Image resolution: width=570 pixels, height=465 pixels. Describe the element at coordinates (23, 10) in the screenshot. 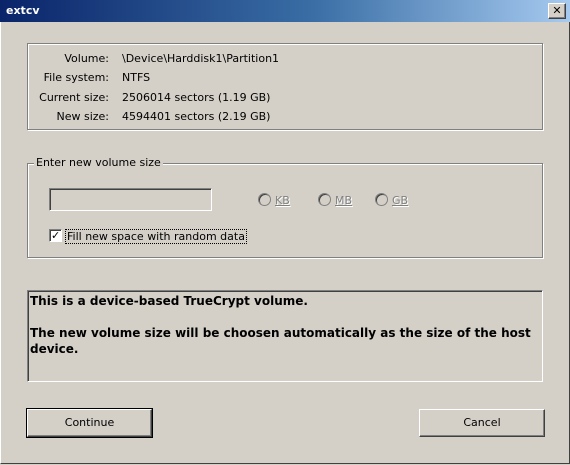

I see `window-title: extcv` at that location.